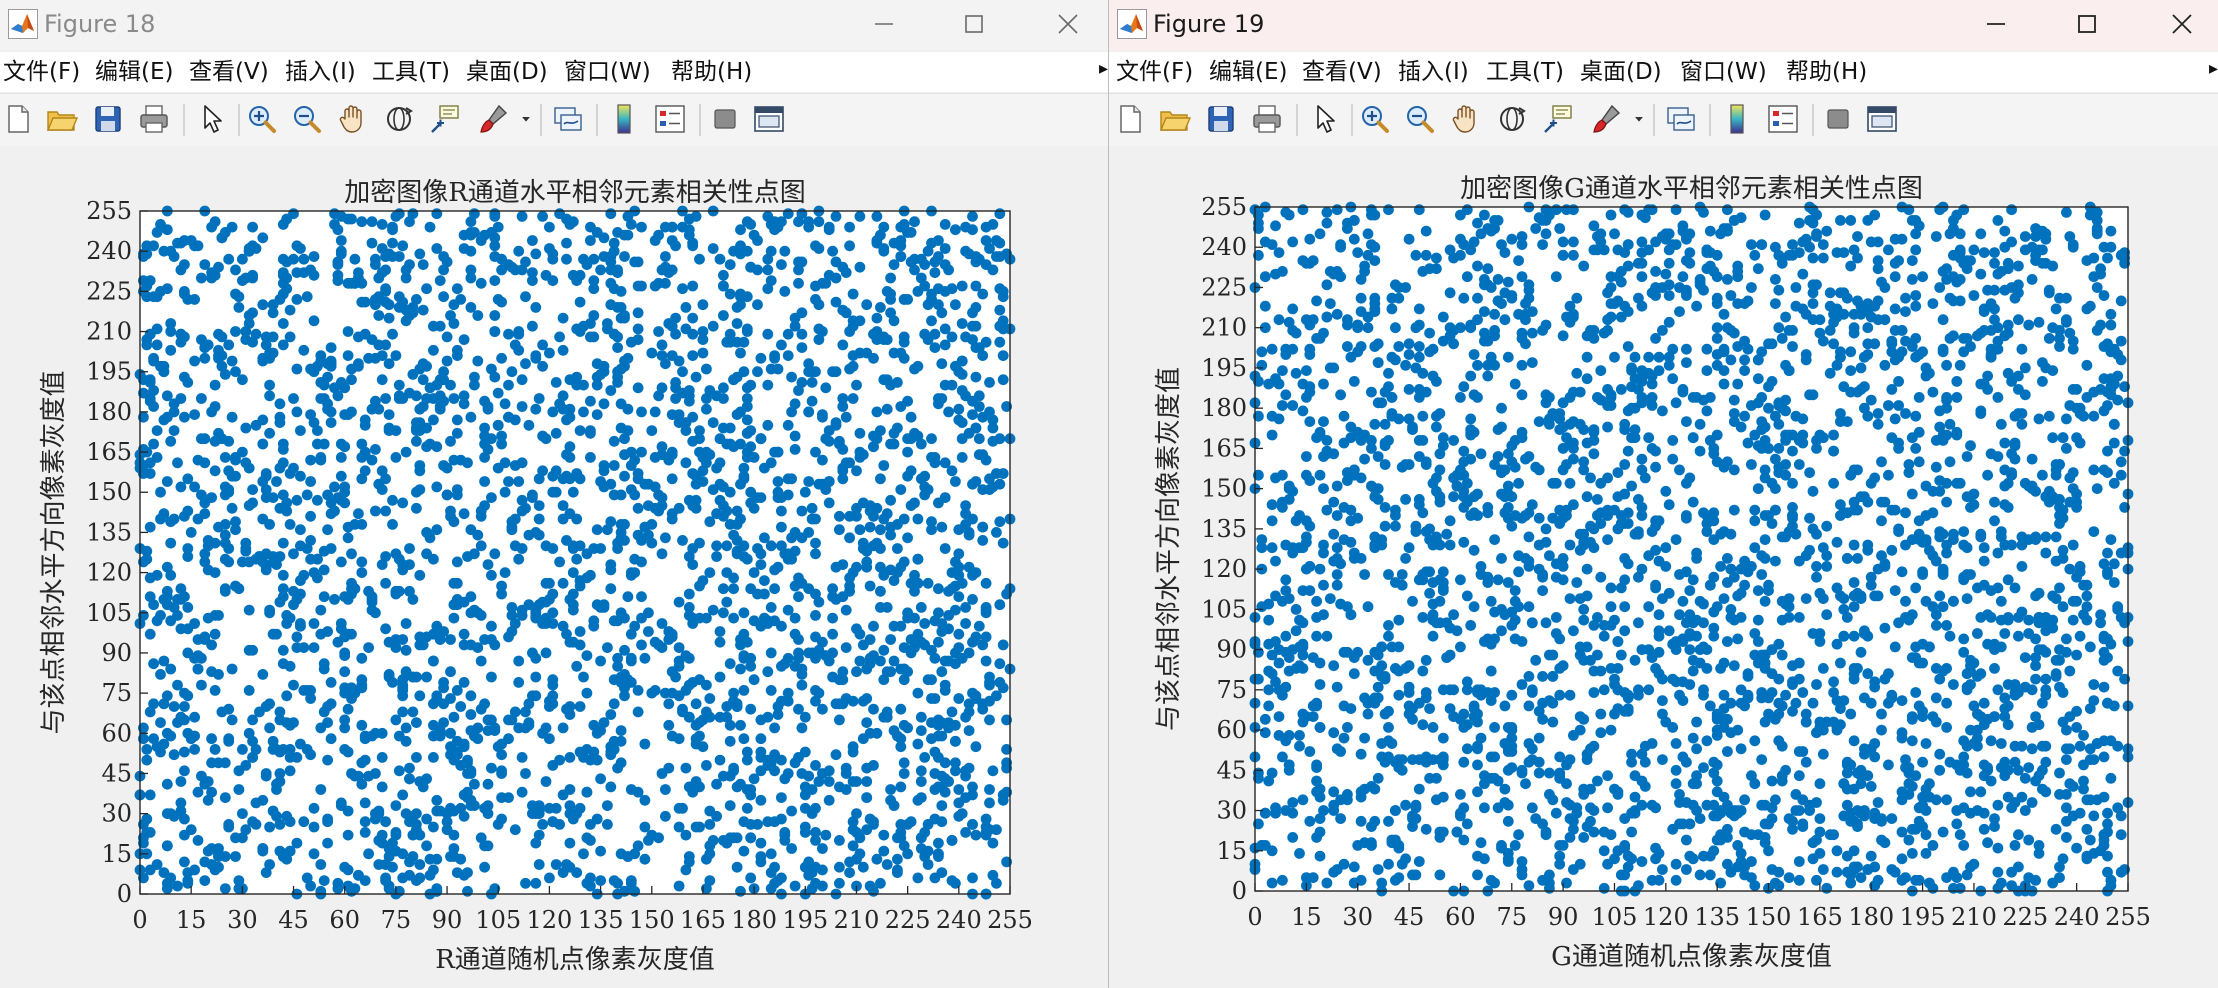 This screenshot has width=2218, height=988. Describe the element at coordinates (554, 25) in the screenshot. I see `title-bar: Figure 18` at that location.